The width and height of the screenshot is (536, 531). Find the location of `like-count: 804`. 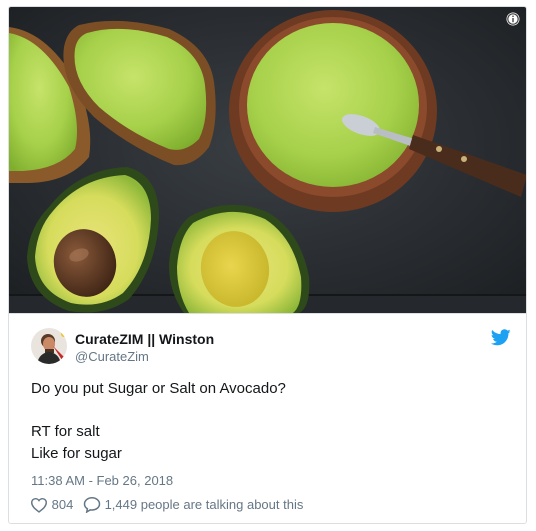

like-count: 804 is located at coordinates (63, 504).